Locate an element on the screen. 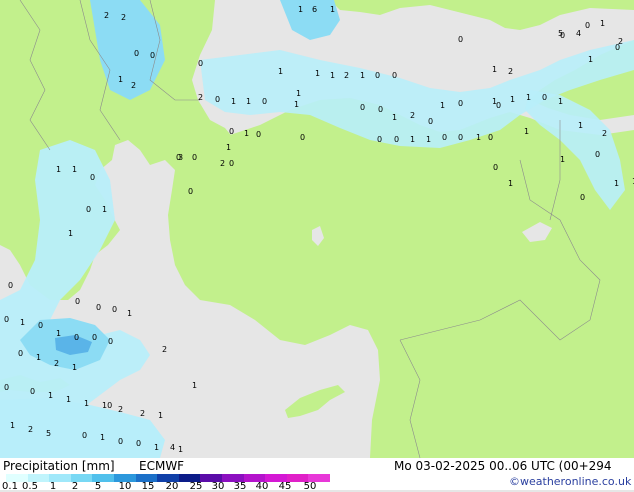 The width and height of the screenshot is (634, 492). legend-tick-label: 0.5 is located at coordinates (30, 486).